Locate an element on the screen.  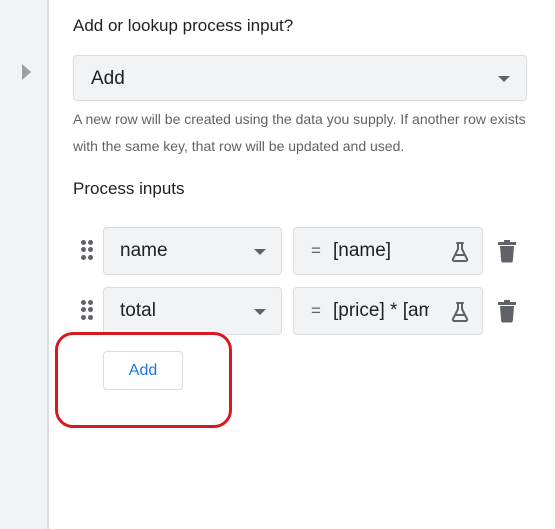
process-input-row: name = [name] is located at coordinates (277, 251).